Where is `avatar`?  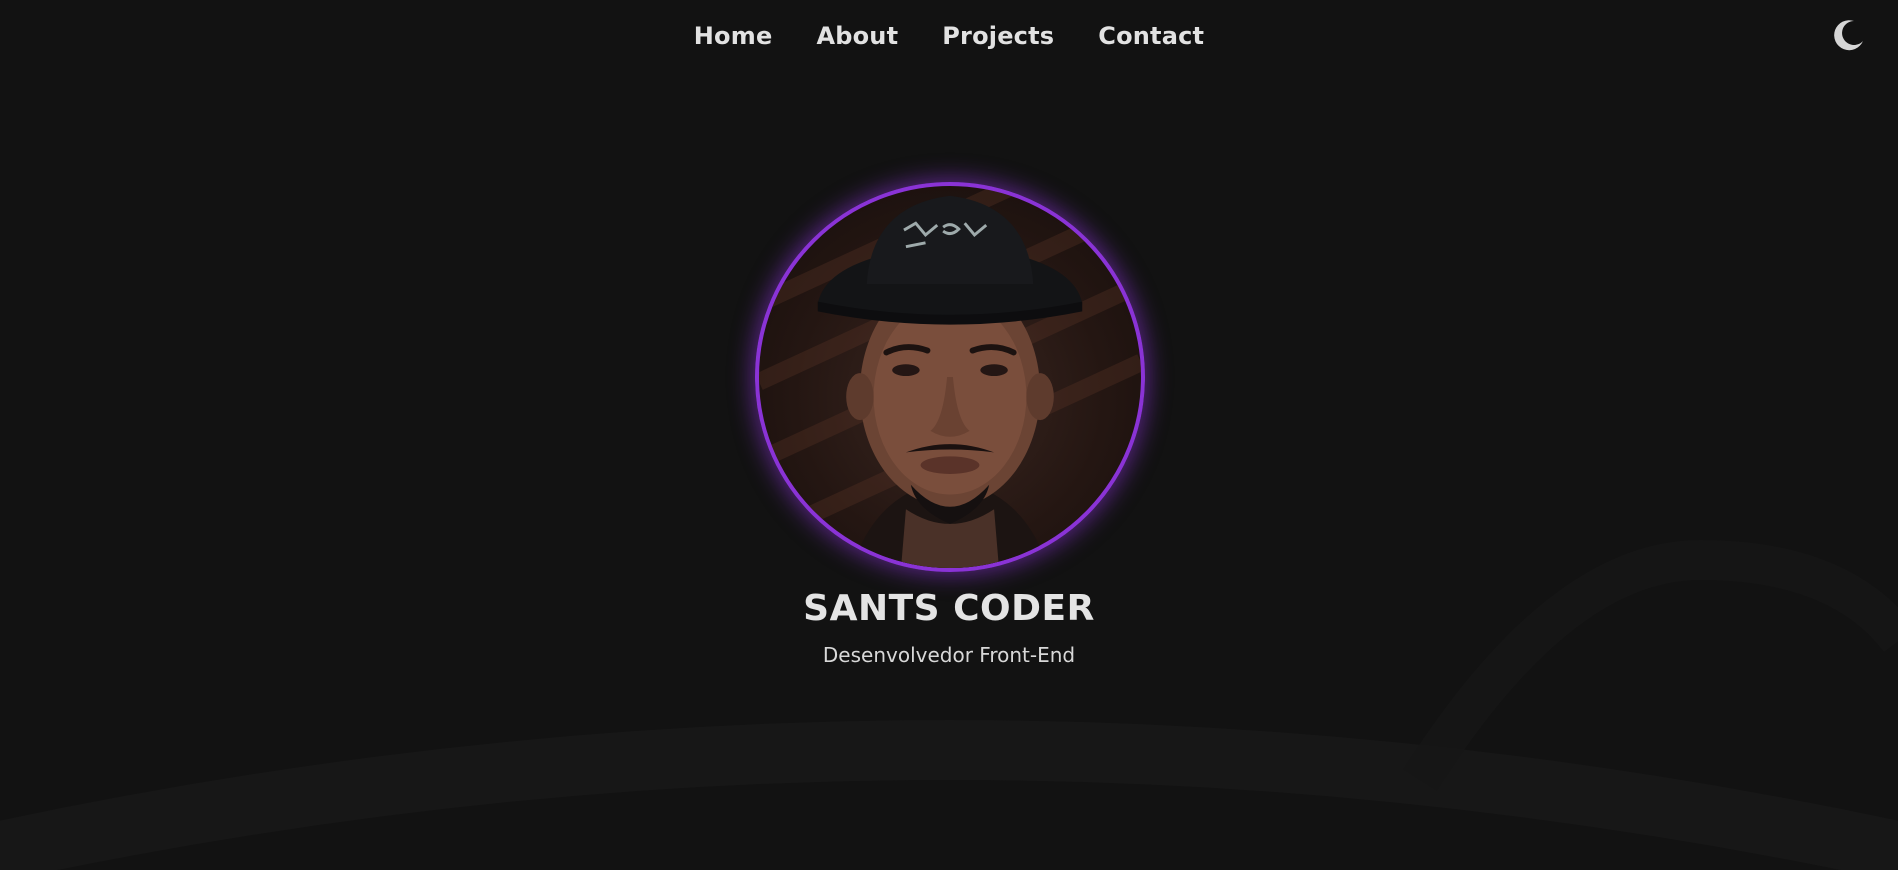
avatar is located at coordinates (950, 377).